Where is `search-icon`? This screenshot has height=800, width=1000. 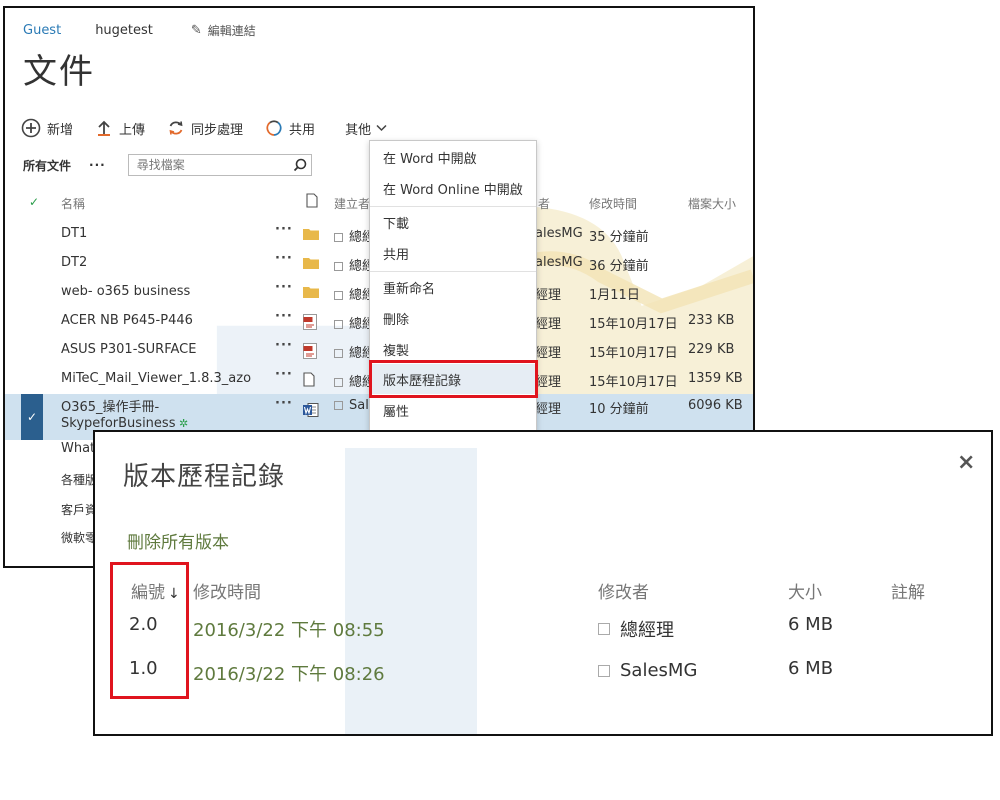 search-icon is located at coordinates (300, 165).